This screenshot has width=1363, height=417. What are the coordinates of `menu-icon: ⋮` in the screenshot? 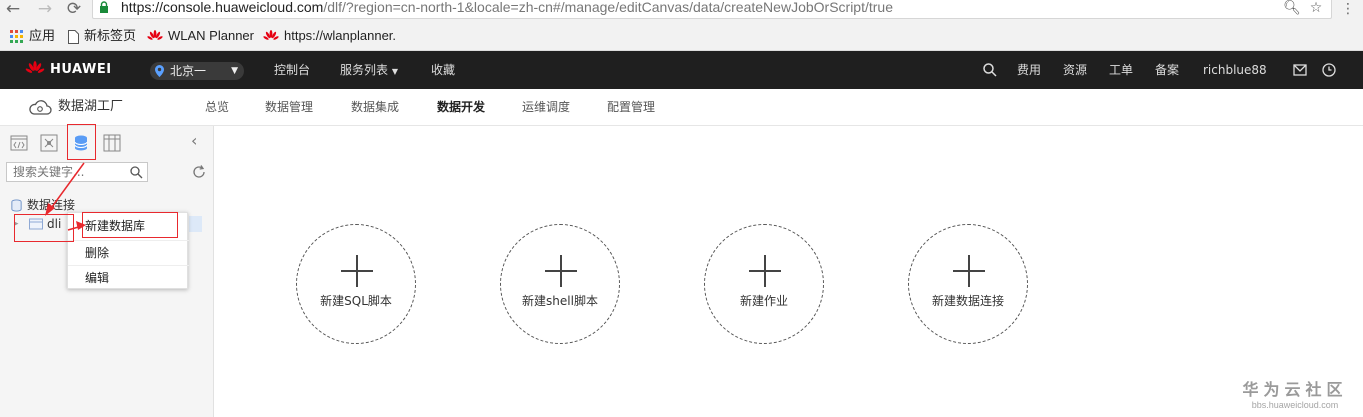 It's located at (1348, 11).